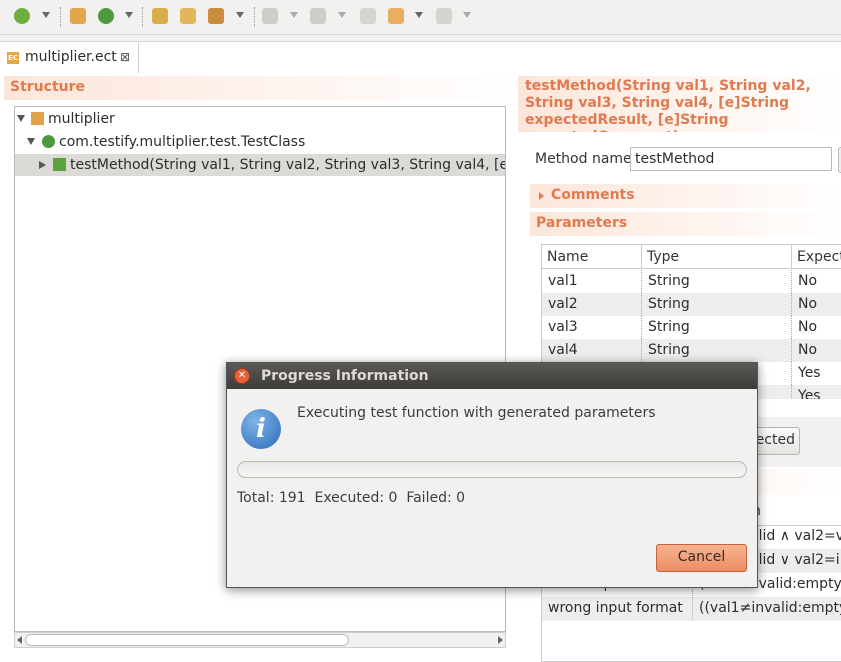  Describe the element at coordinates (125, 57) in the screenshot. I see `close-icon: ⊠` at that location.